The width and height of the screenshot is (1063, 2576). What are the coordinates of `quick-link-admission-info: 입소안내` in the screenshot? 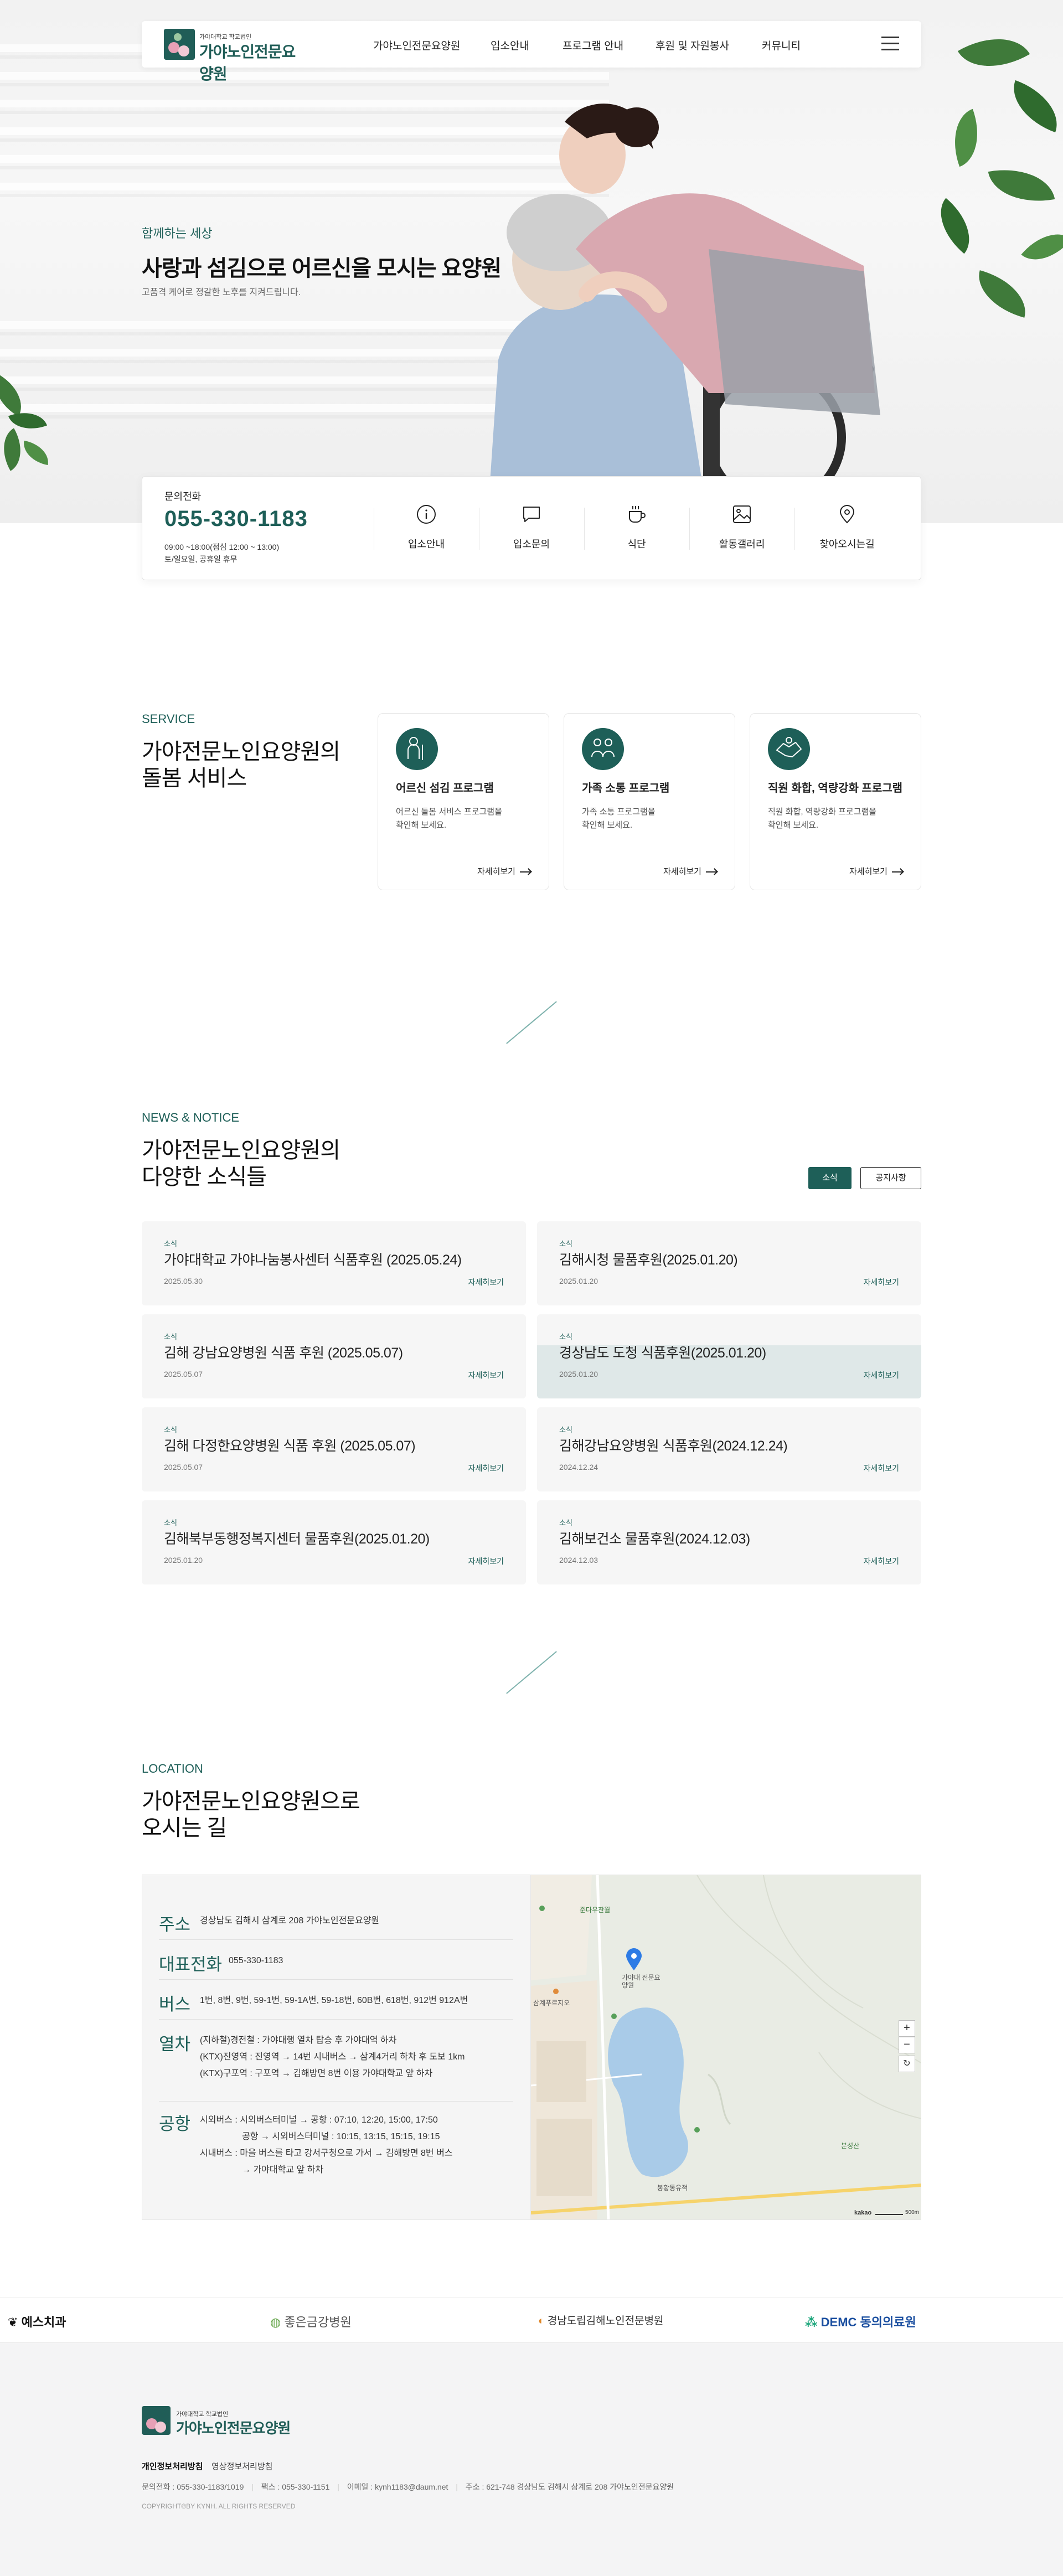 It's located at (426, 529).